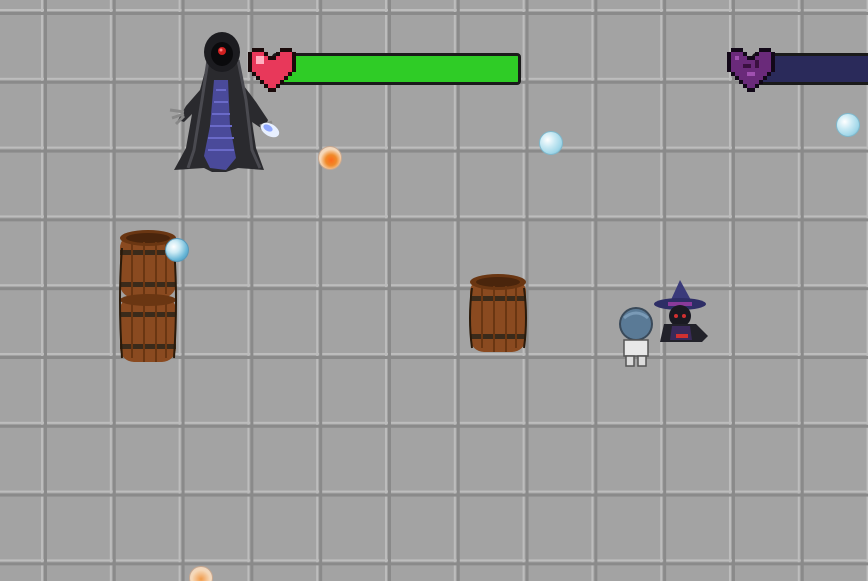 The image size is (868, 581). I want to click on dark-heart-icon, so click(751, 70).